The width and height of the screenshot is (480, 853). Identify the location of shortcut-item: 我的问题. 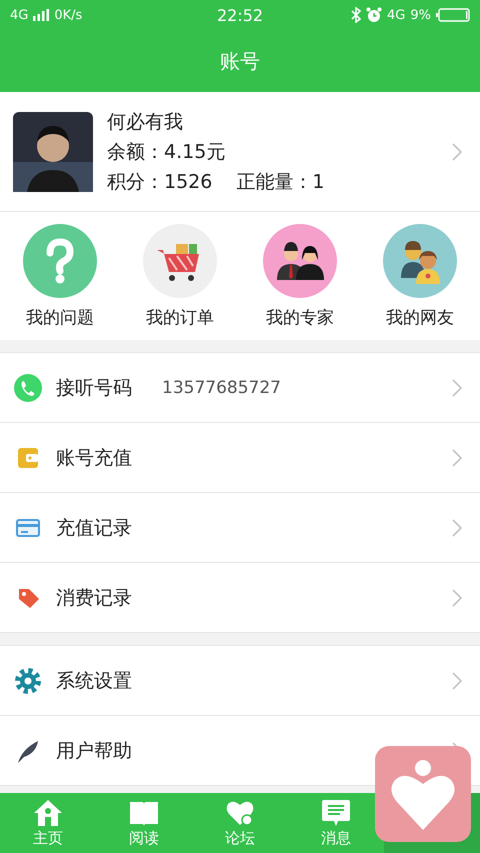
(60, 276).